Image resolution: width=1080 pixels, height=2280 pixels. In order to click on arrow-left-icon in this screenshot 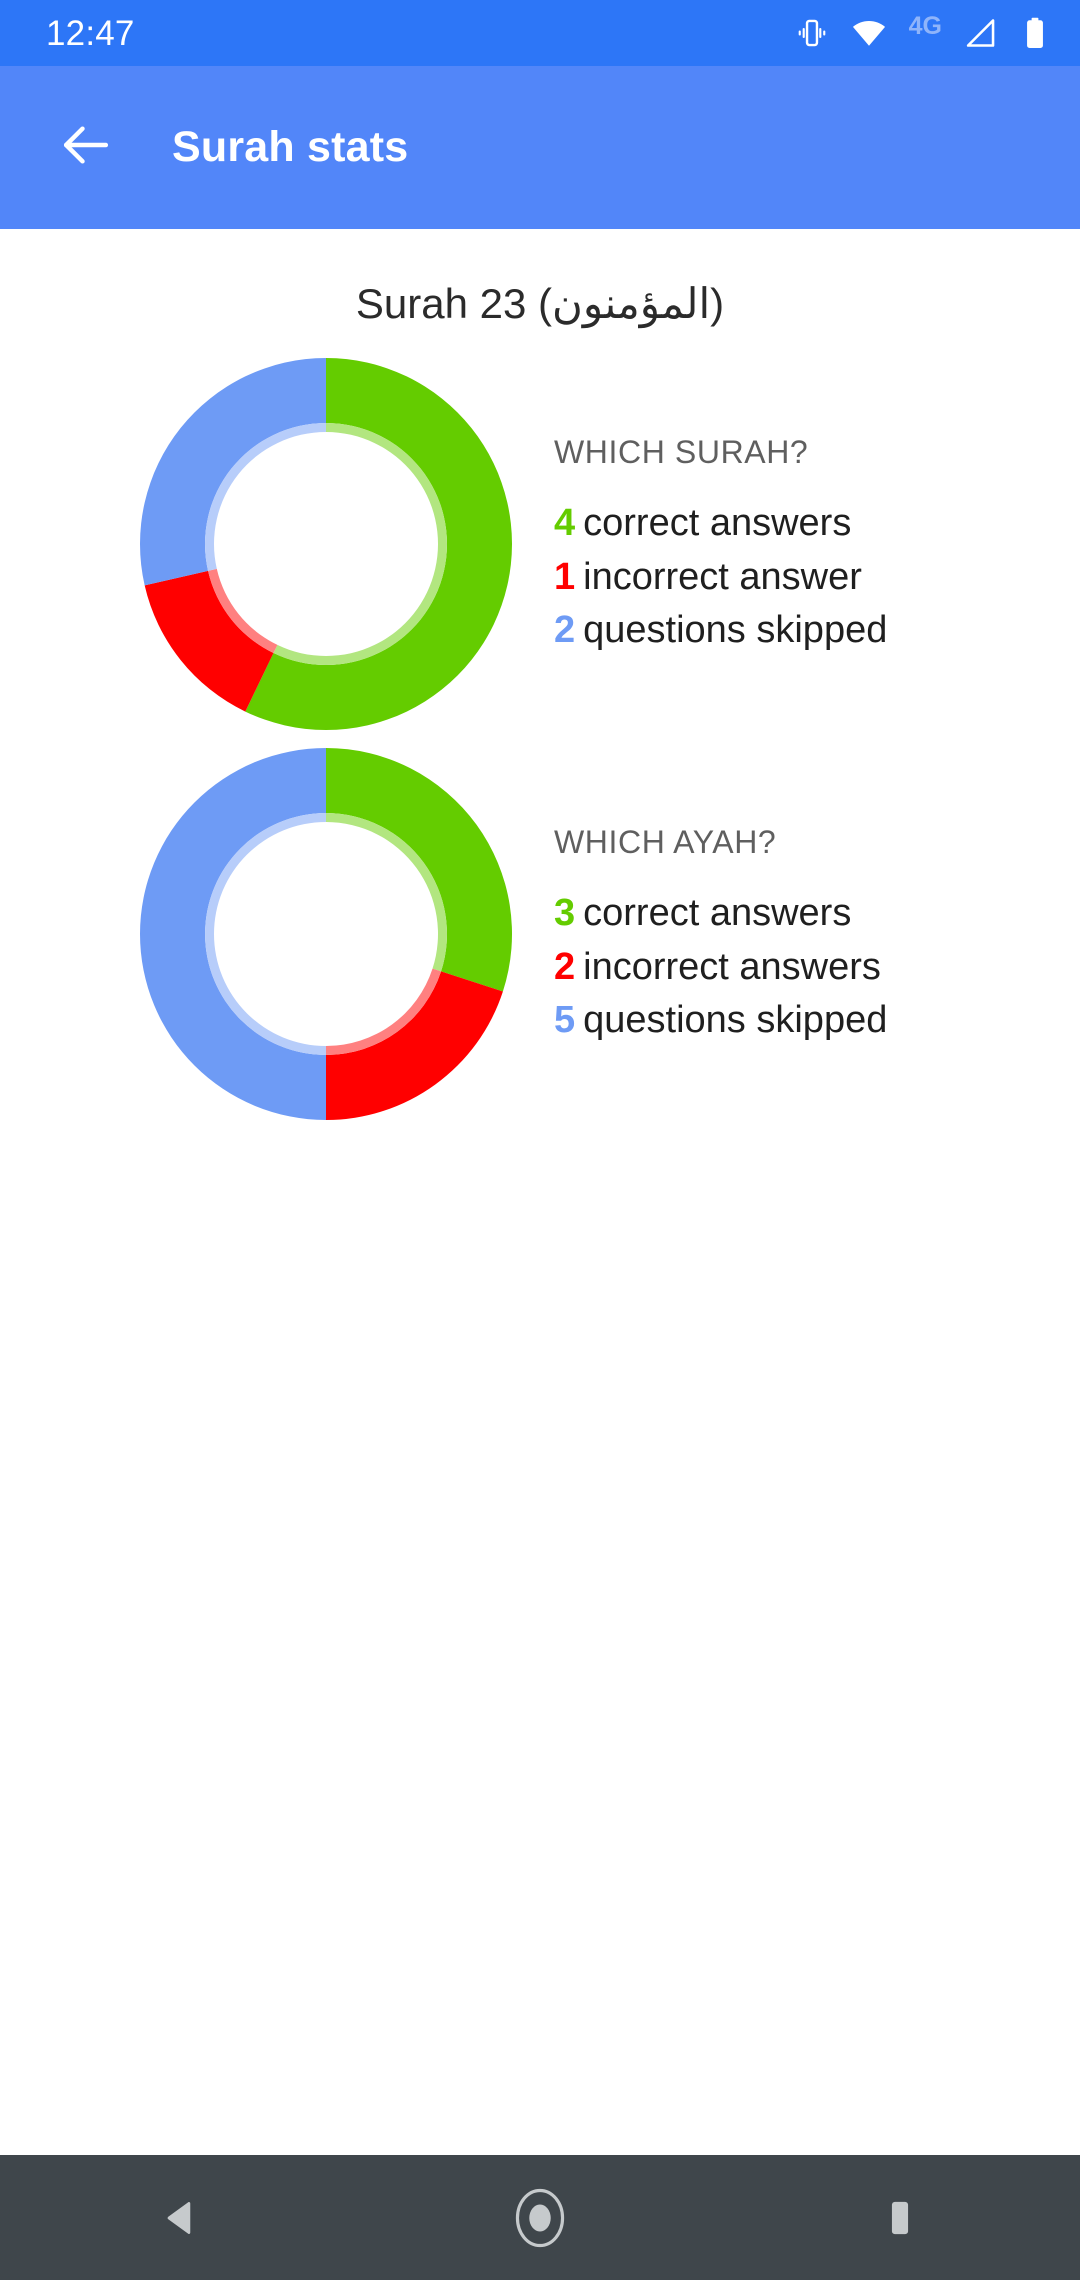, I will do `click(86, 147)`.